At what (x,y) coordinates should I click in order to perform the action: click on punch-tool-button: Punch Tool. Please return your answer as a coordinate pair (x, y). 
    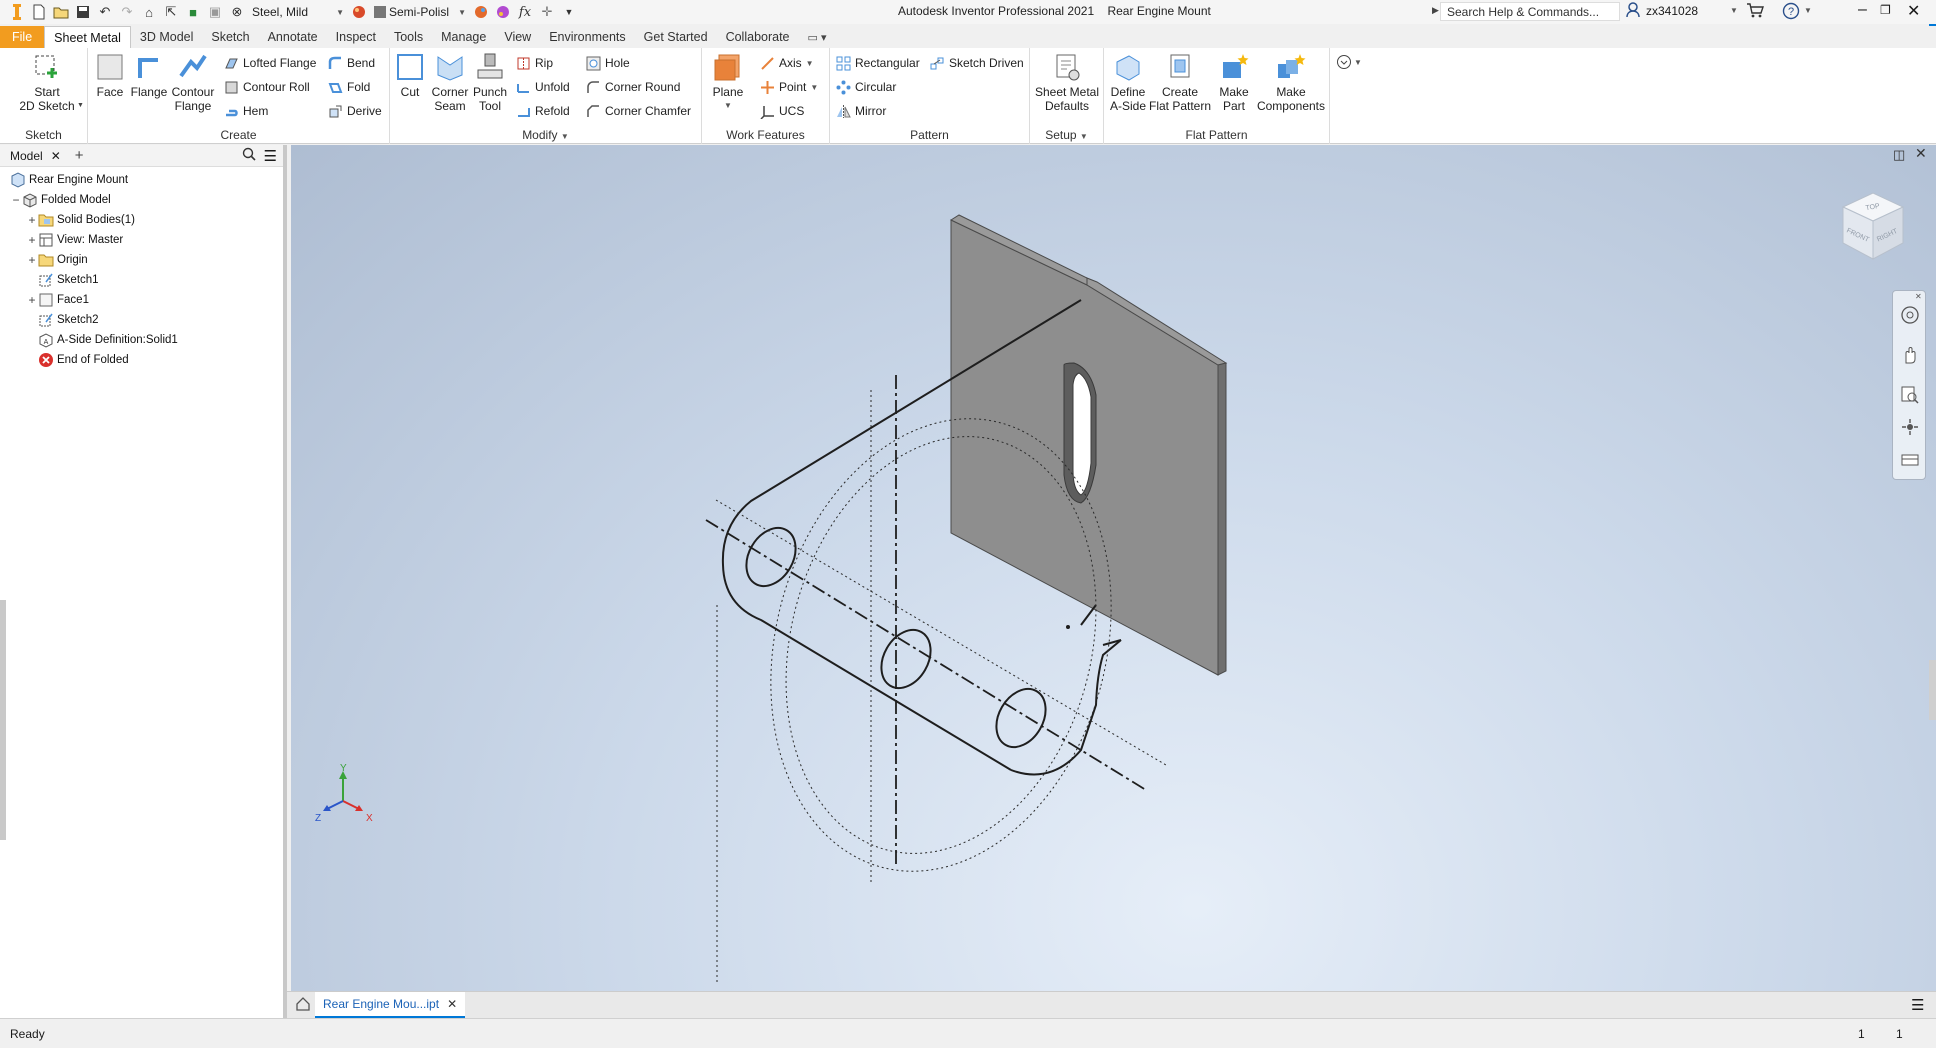
    Looking at the image, I should click on (490, 82).